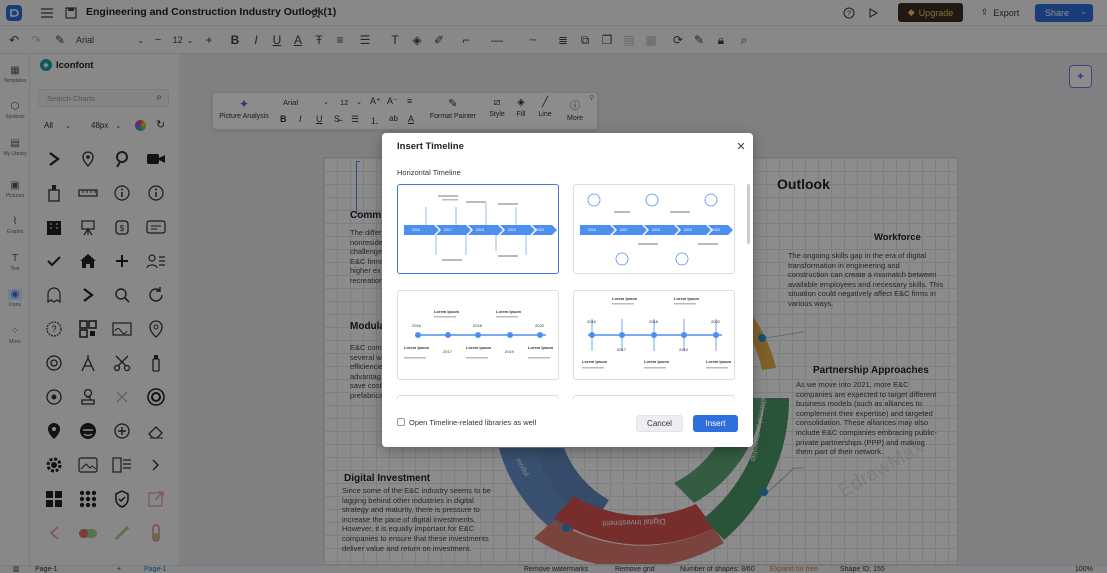  I want to click on timeline-option-icons: 2016 2017 2018 2019 2020, so click(654, 229).